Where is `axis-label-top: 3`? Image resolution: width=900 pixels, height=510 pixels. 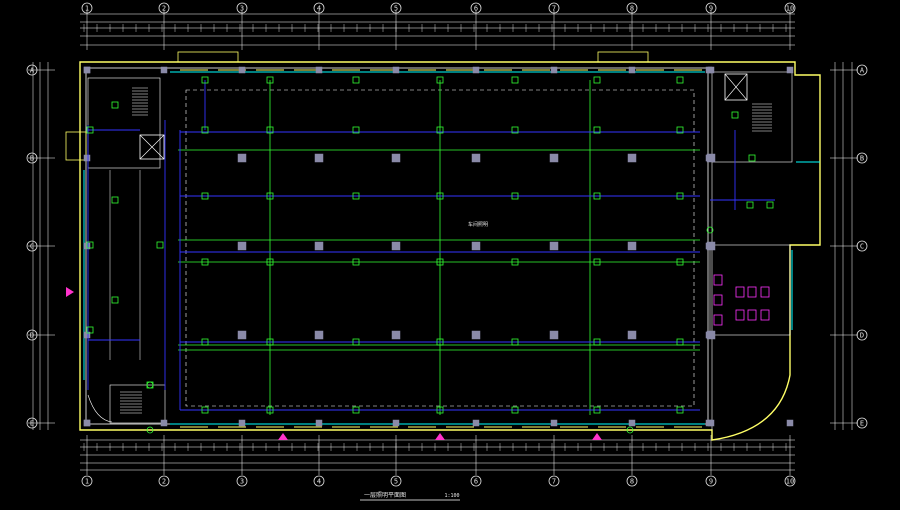 axis-label-top: 3 is located at coordinates (242, 9).